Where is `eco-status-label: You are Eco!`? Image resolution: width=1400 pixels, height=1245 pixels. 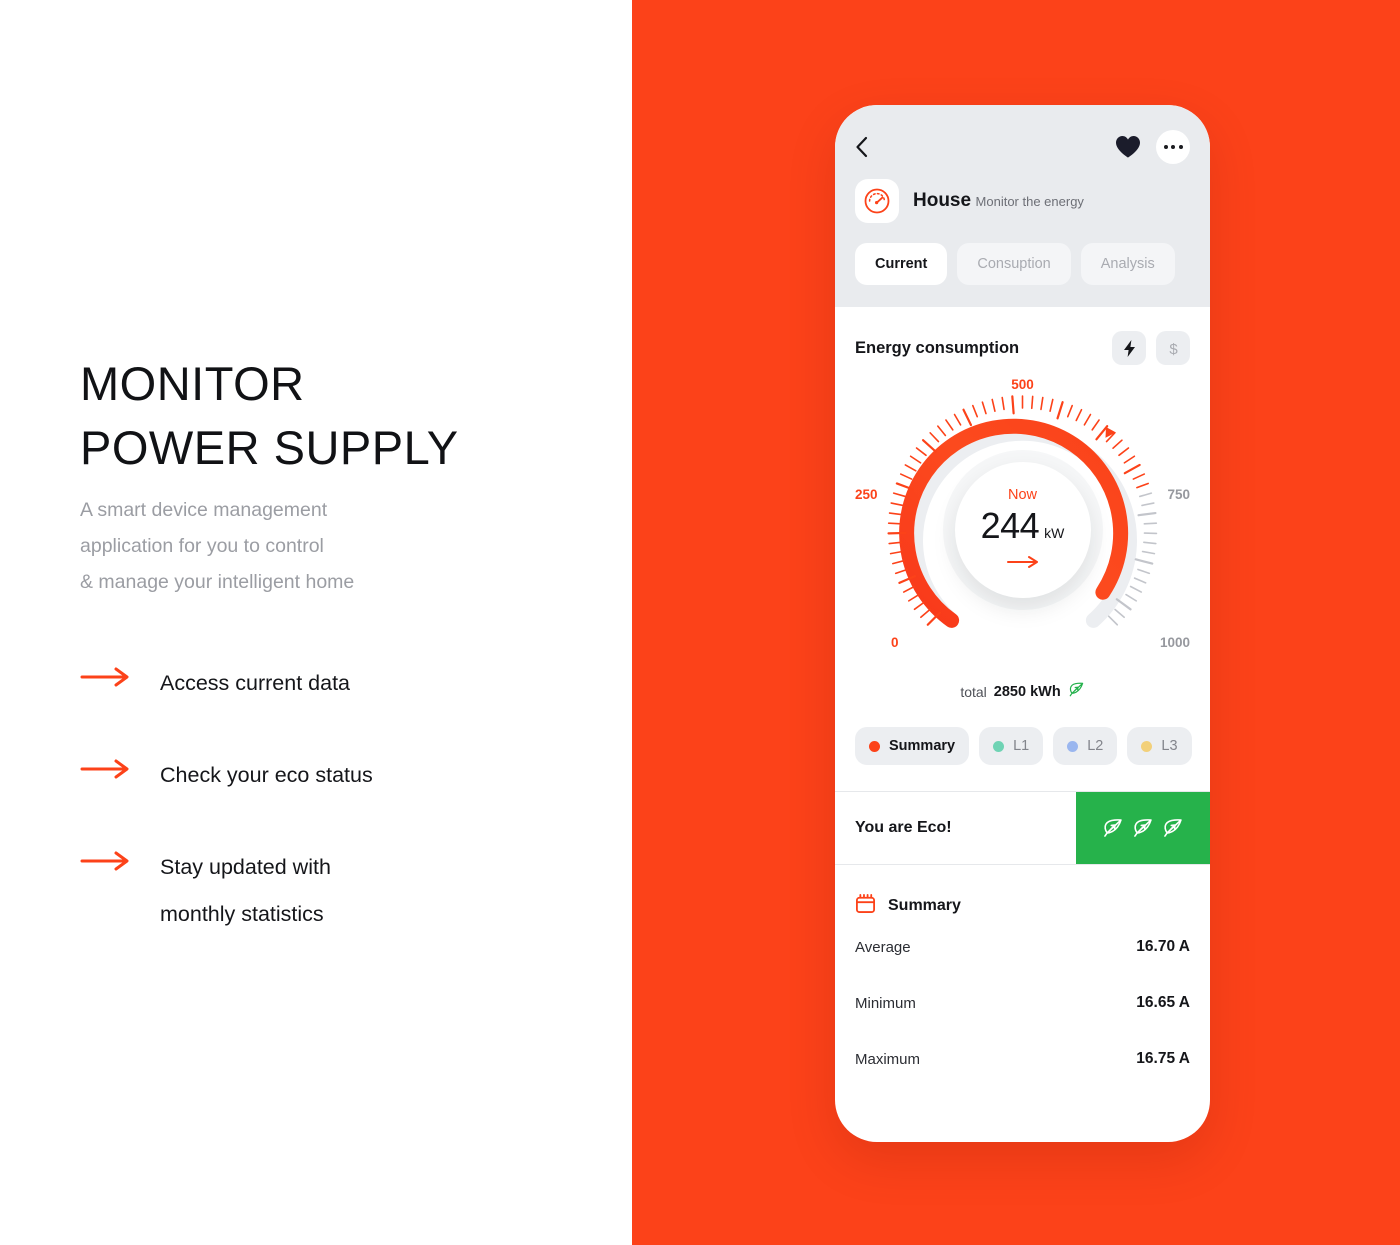 eco-status-label: You are Eco! is located at coordinates (955, 828).